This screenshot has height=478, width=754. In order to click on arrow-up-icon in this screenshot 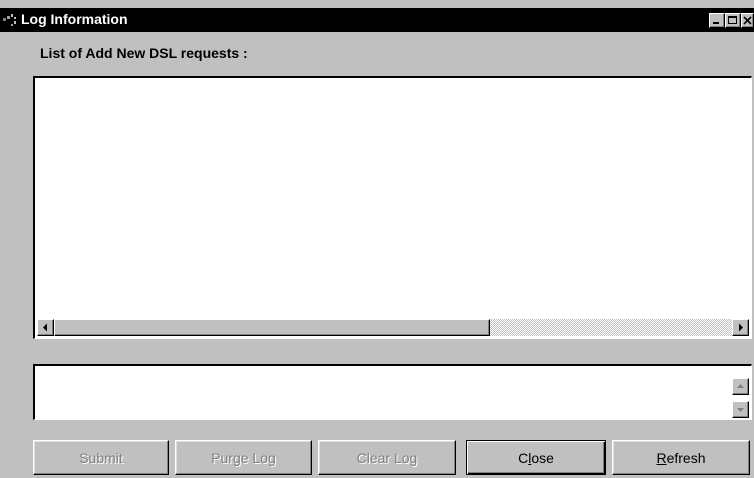, I will do `click(740, 386)`.